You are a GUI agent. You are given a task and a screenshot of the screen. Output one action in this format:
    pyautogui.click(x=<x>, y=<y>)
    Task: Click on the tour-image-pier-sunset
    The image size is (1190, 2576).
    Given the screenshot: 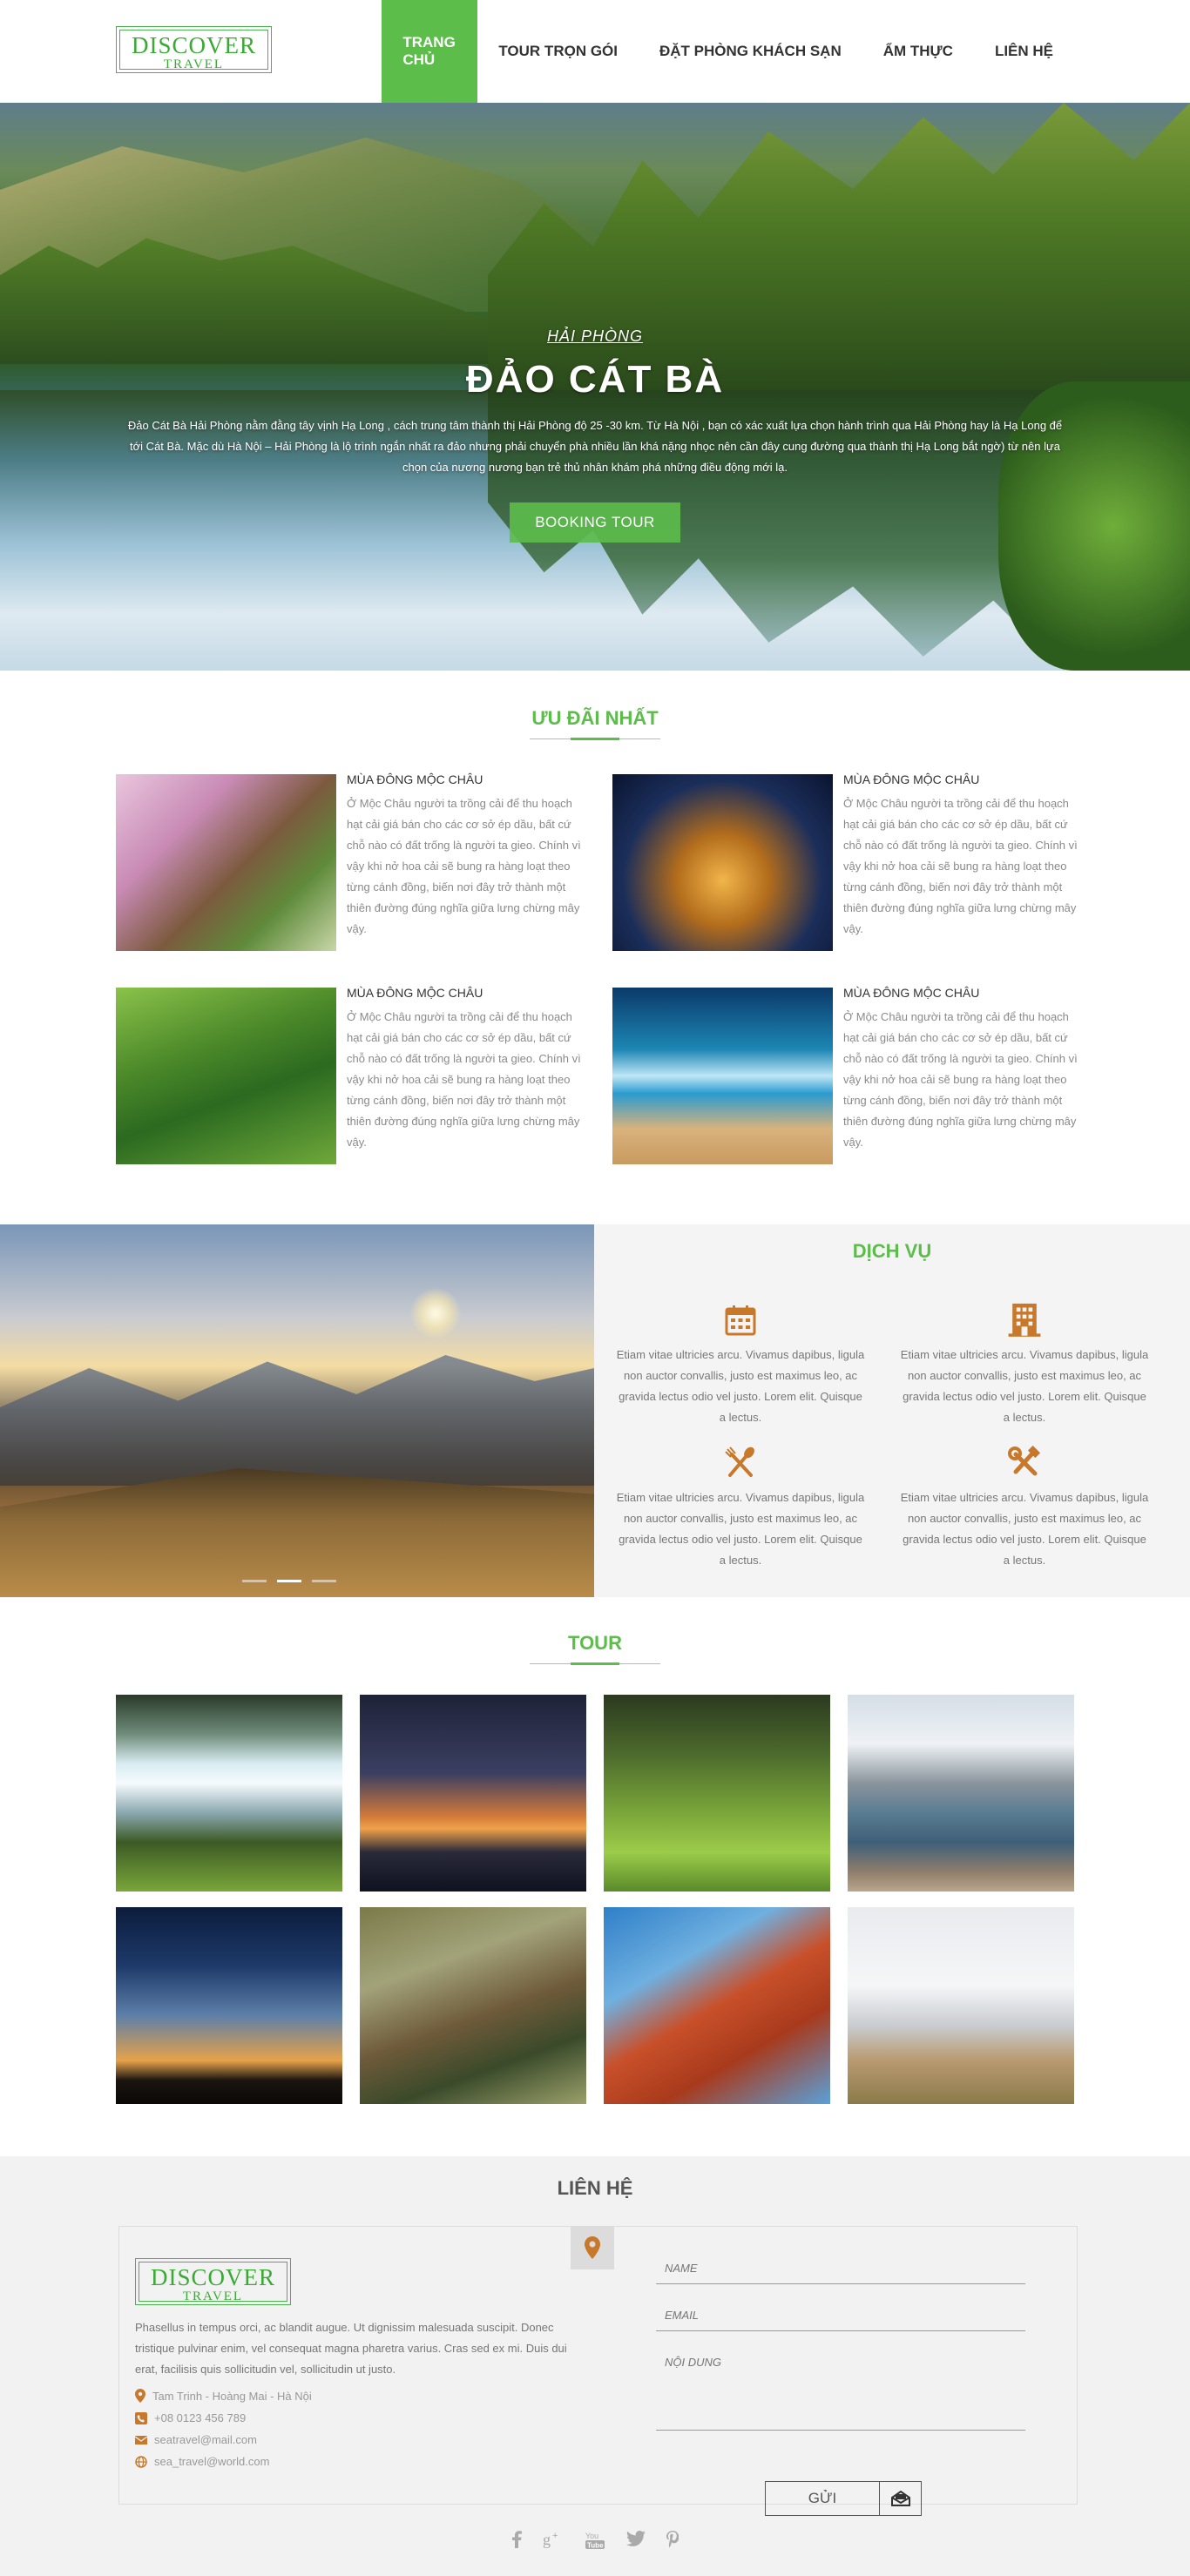 What is the action you would take?
    pyautogui.click(x=473, y=1793)
    